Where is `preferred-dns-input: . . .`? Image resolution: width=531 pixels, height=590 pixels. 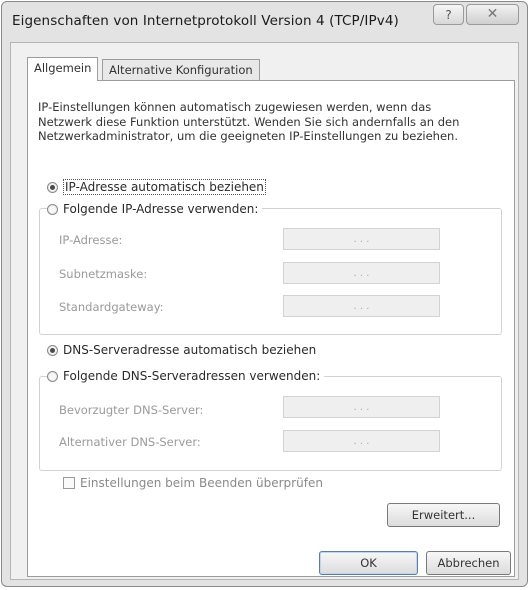
preferred-dns-input: . . . is located at coordinates (361, 407).